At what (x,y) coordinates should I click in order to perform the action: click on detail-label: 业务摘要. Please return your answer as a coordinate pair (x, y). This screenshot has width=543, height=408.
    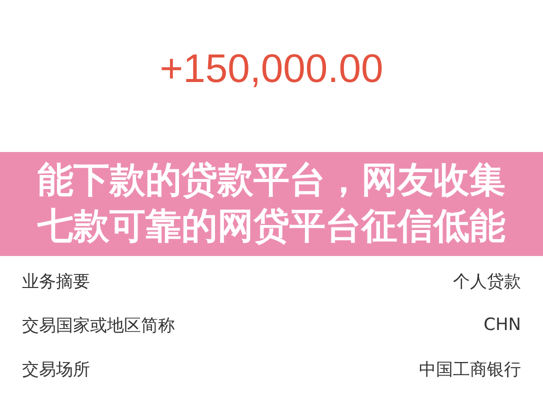
    Looking at the image, I should click on (56, 281).